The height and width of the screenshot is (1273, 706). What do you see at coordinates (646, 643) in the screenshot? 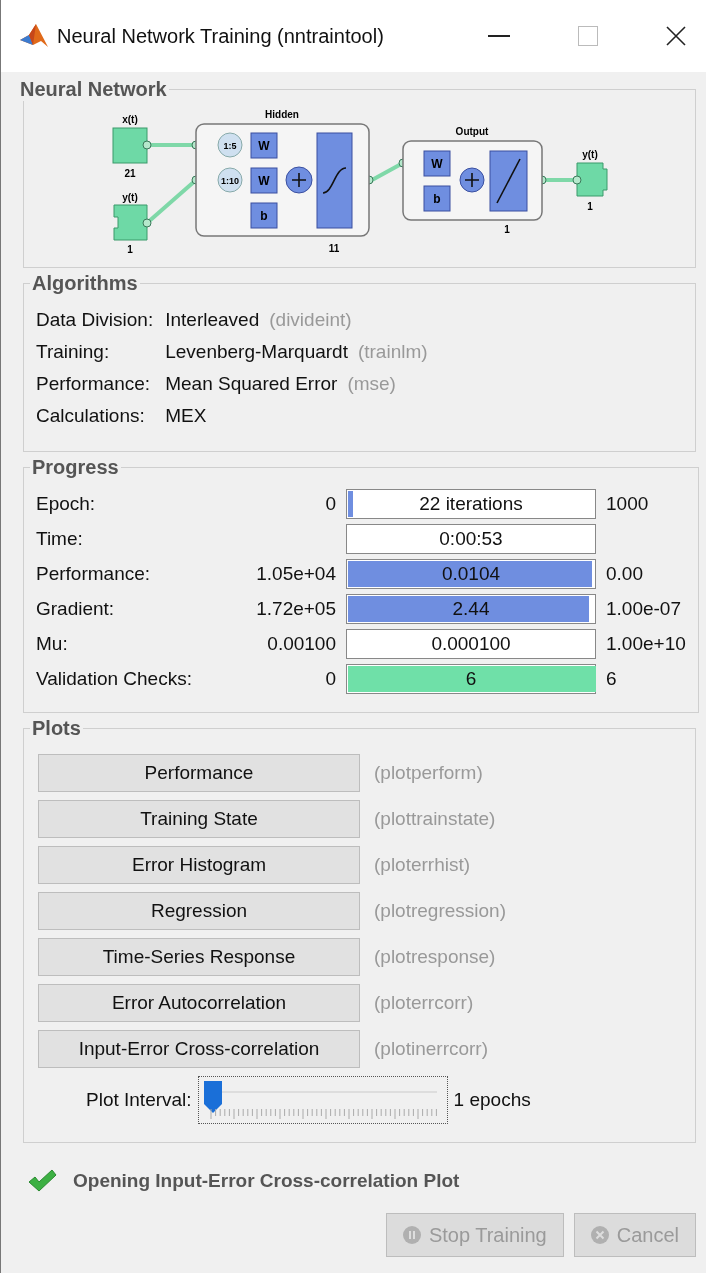
I see `progress-max: 1.00e+10` at bounding box center [646, 643].